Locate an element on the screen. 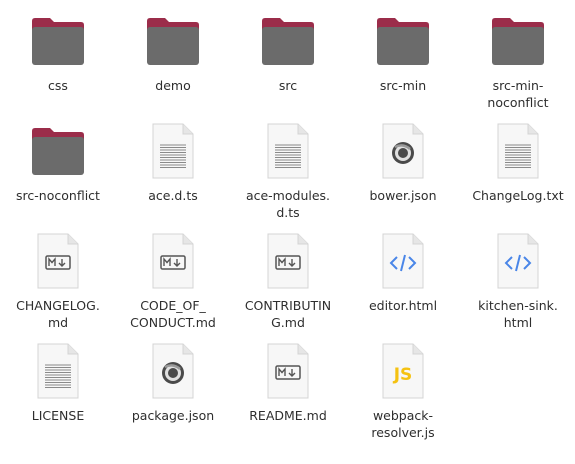 The height and width of the screenshot is (464, 575). file-label-line: bower.json is located at coordinates (403, 195).